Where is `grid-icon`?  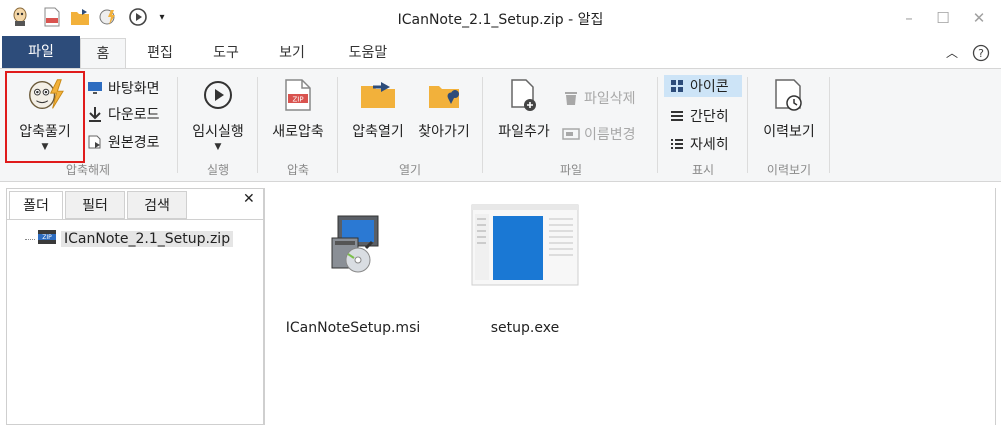
grid-icon is located at coordinates (677, 86).